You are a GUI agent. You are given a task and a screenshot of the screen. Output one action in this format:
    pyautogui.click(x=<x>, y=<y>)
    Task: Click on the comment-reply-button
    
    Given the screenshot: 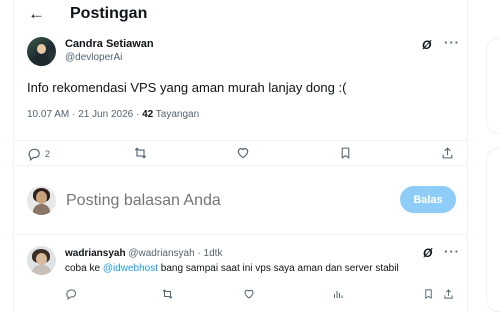 What is the action you would take?
    pyautogui.click(x=71, y=294)
    